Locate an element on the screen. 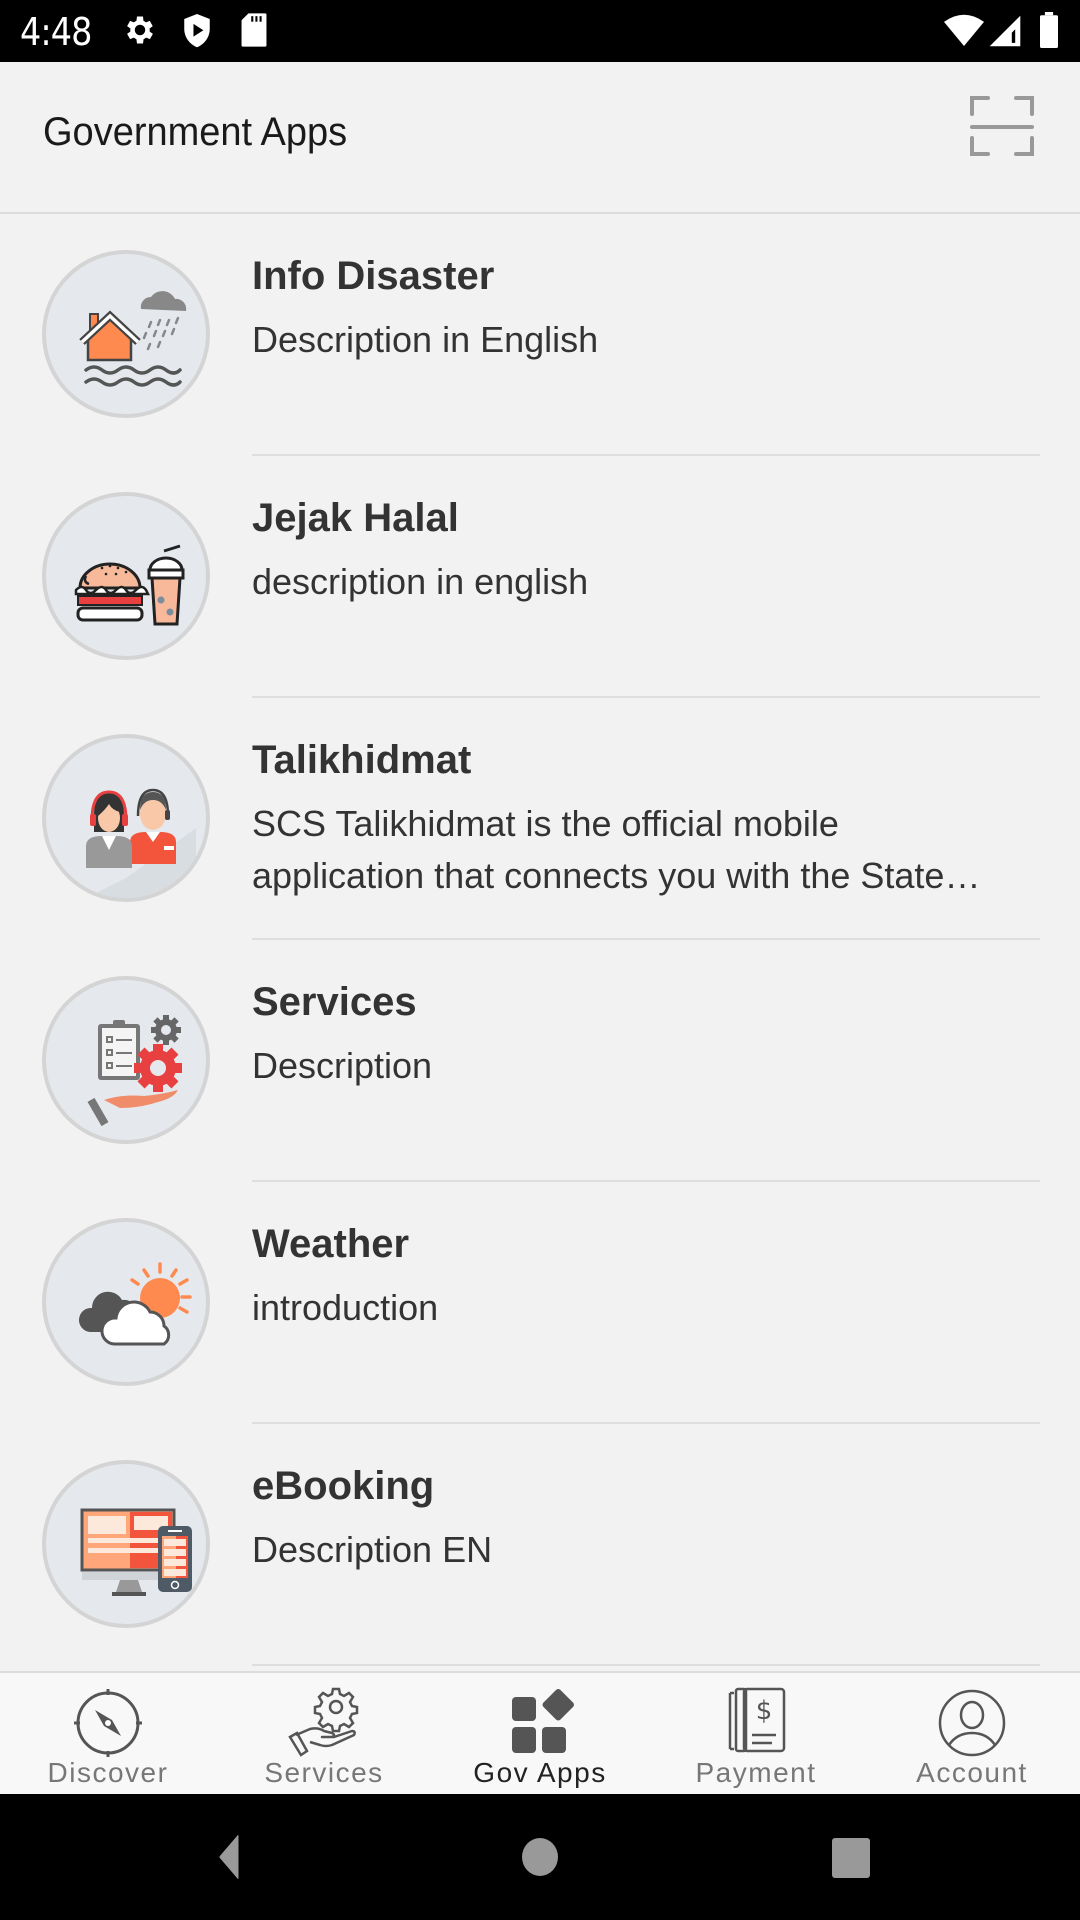 Image resolution: width=1080 pixels, height=1920 pixels. settings-icon is located at coordinates (140, 30).